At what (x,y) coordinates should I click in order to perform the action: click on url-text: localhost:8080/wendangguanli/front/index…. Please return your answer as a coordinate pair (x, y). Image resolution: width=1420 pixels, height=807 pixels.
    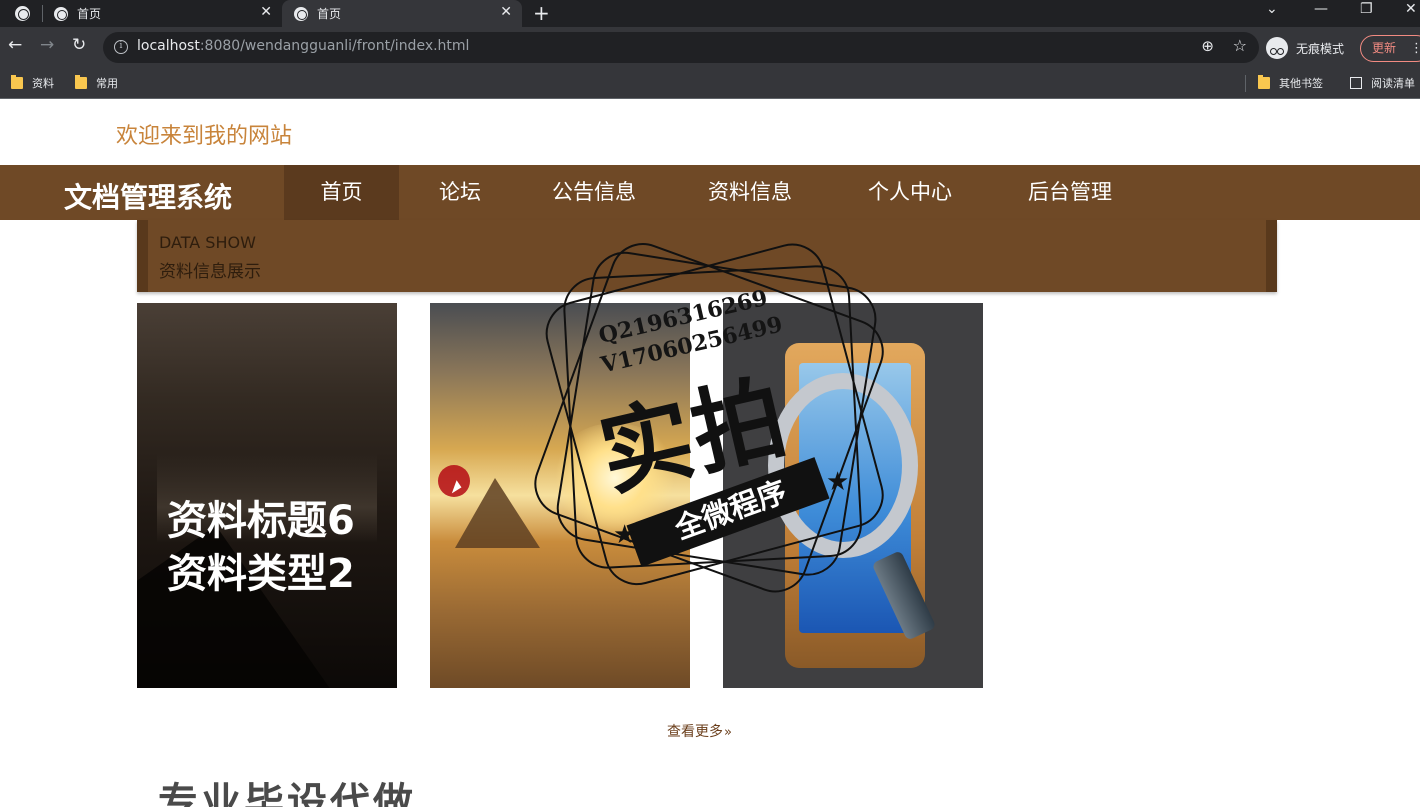
    Looking at the image, I should click on (303, 46).